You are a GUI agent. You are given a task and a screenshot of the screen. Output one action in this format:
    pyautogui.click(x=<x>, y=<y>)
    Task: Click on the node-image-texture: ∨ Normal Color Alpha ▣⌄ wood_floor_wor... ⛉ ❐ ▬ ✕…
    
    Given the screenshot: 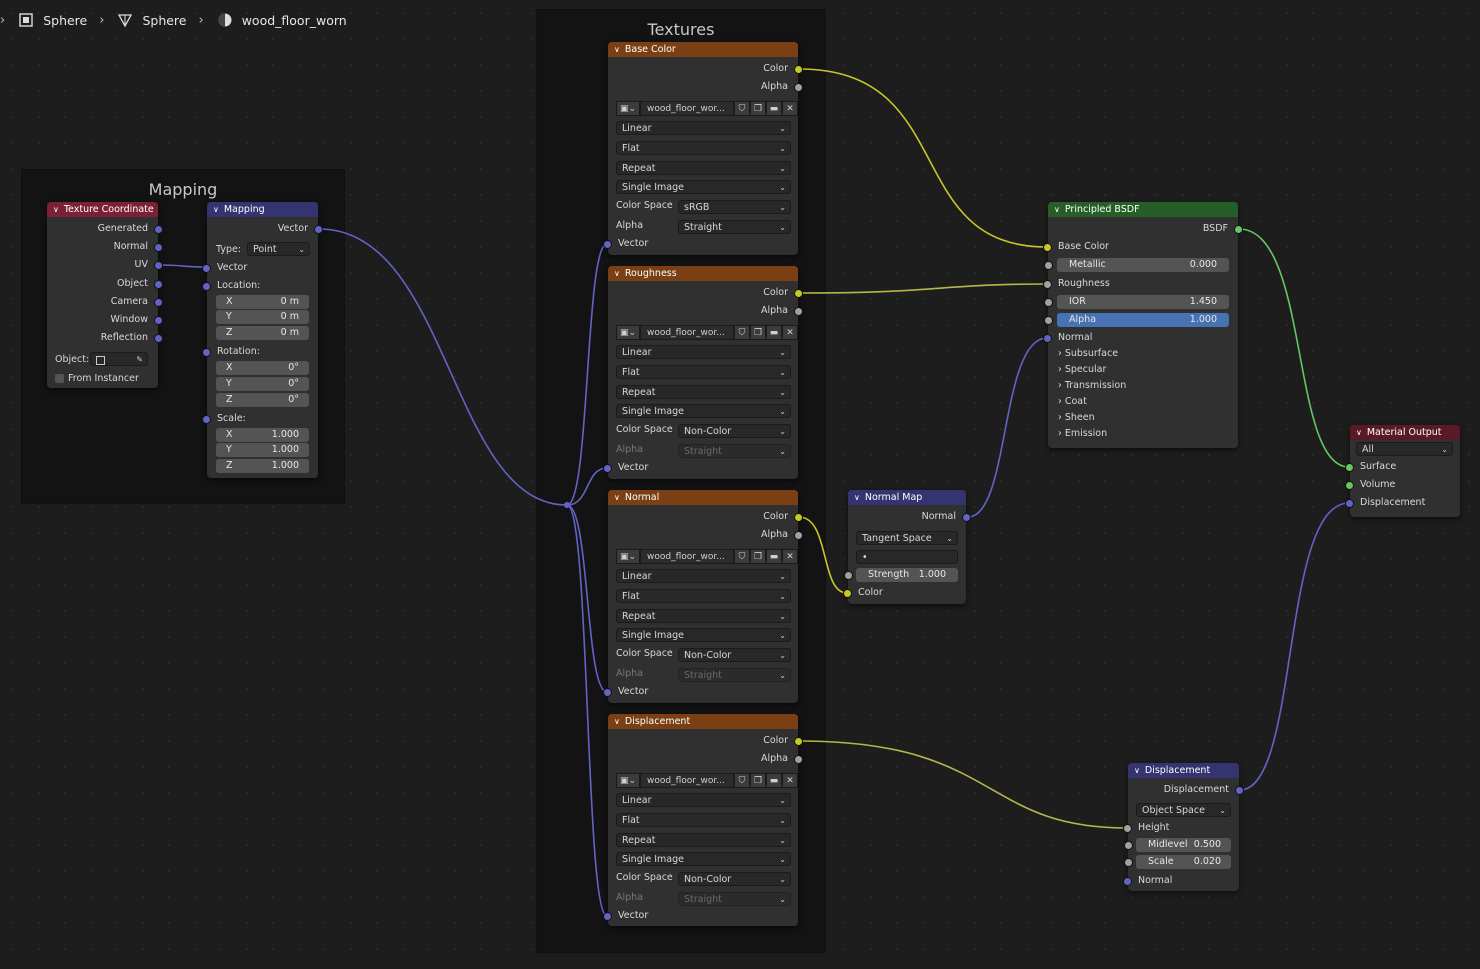 What is the action you would take?
    pyautogui.click(x=703, y=596)
    